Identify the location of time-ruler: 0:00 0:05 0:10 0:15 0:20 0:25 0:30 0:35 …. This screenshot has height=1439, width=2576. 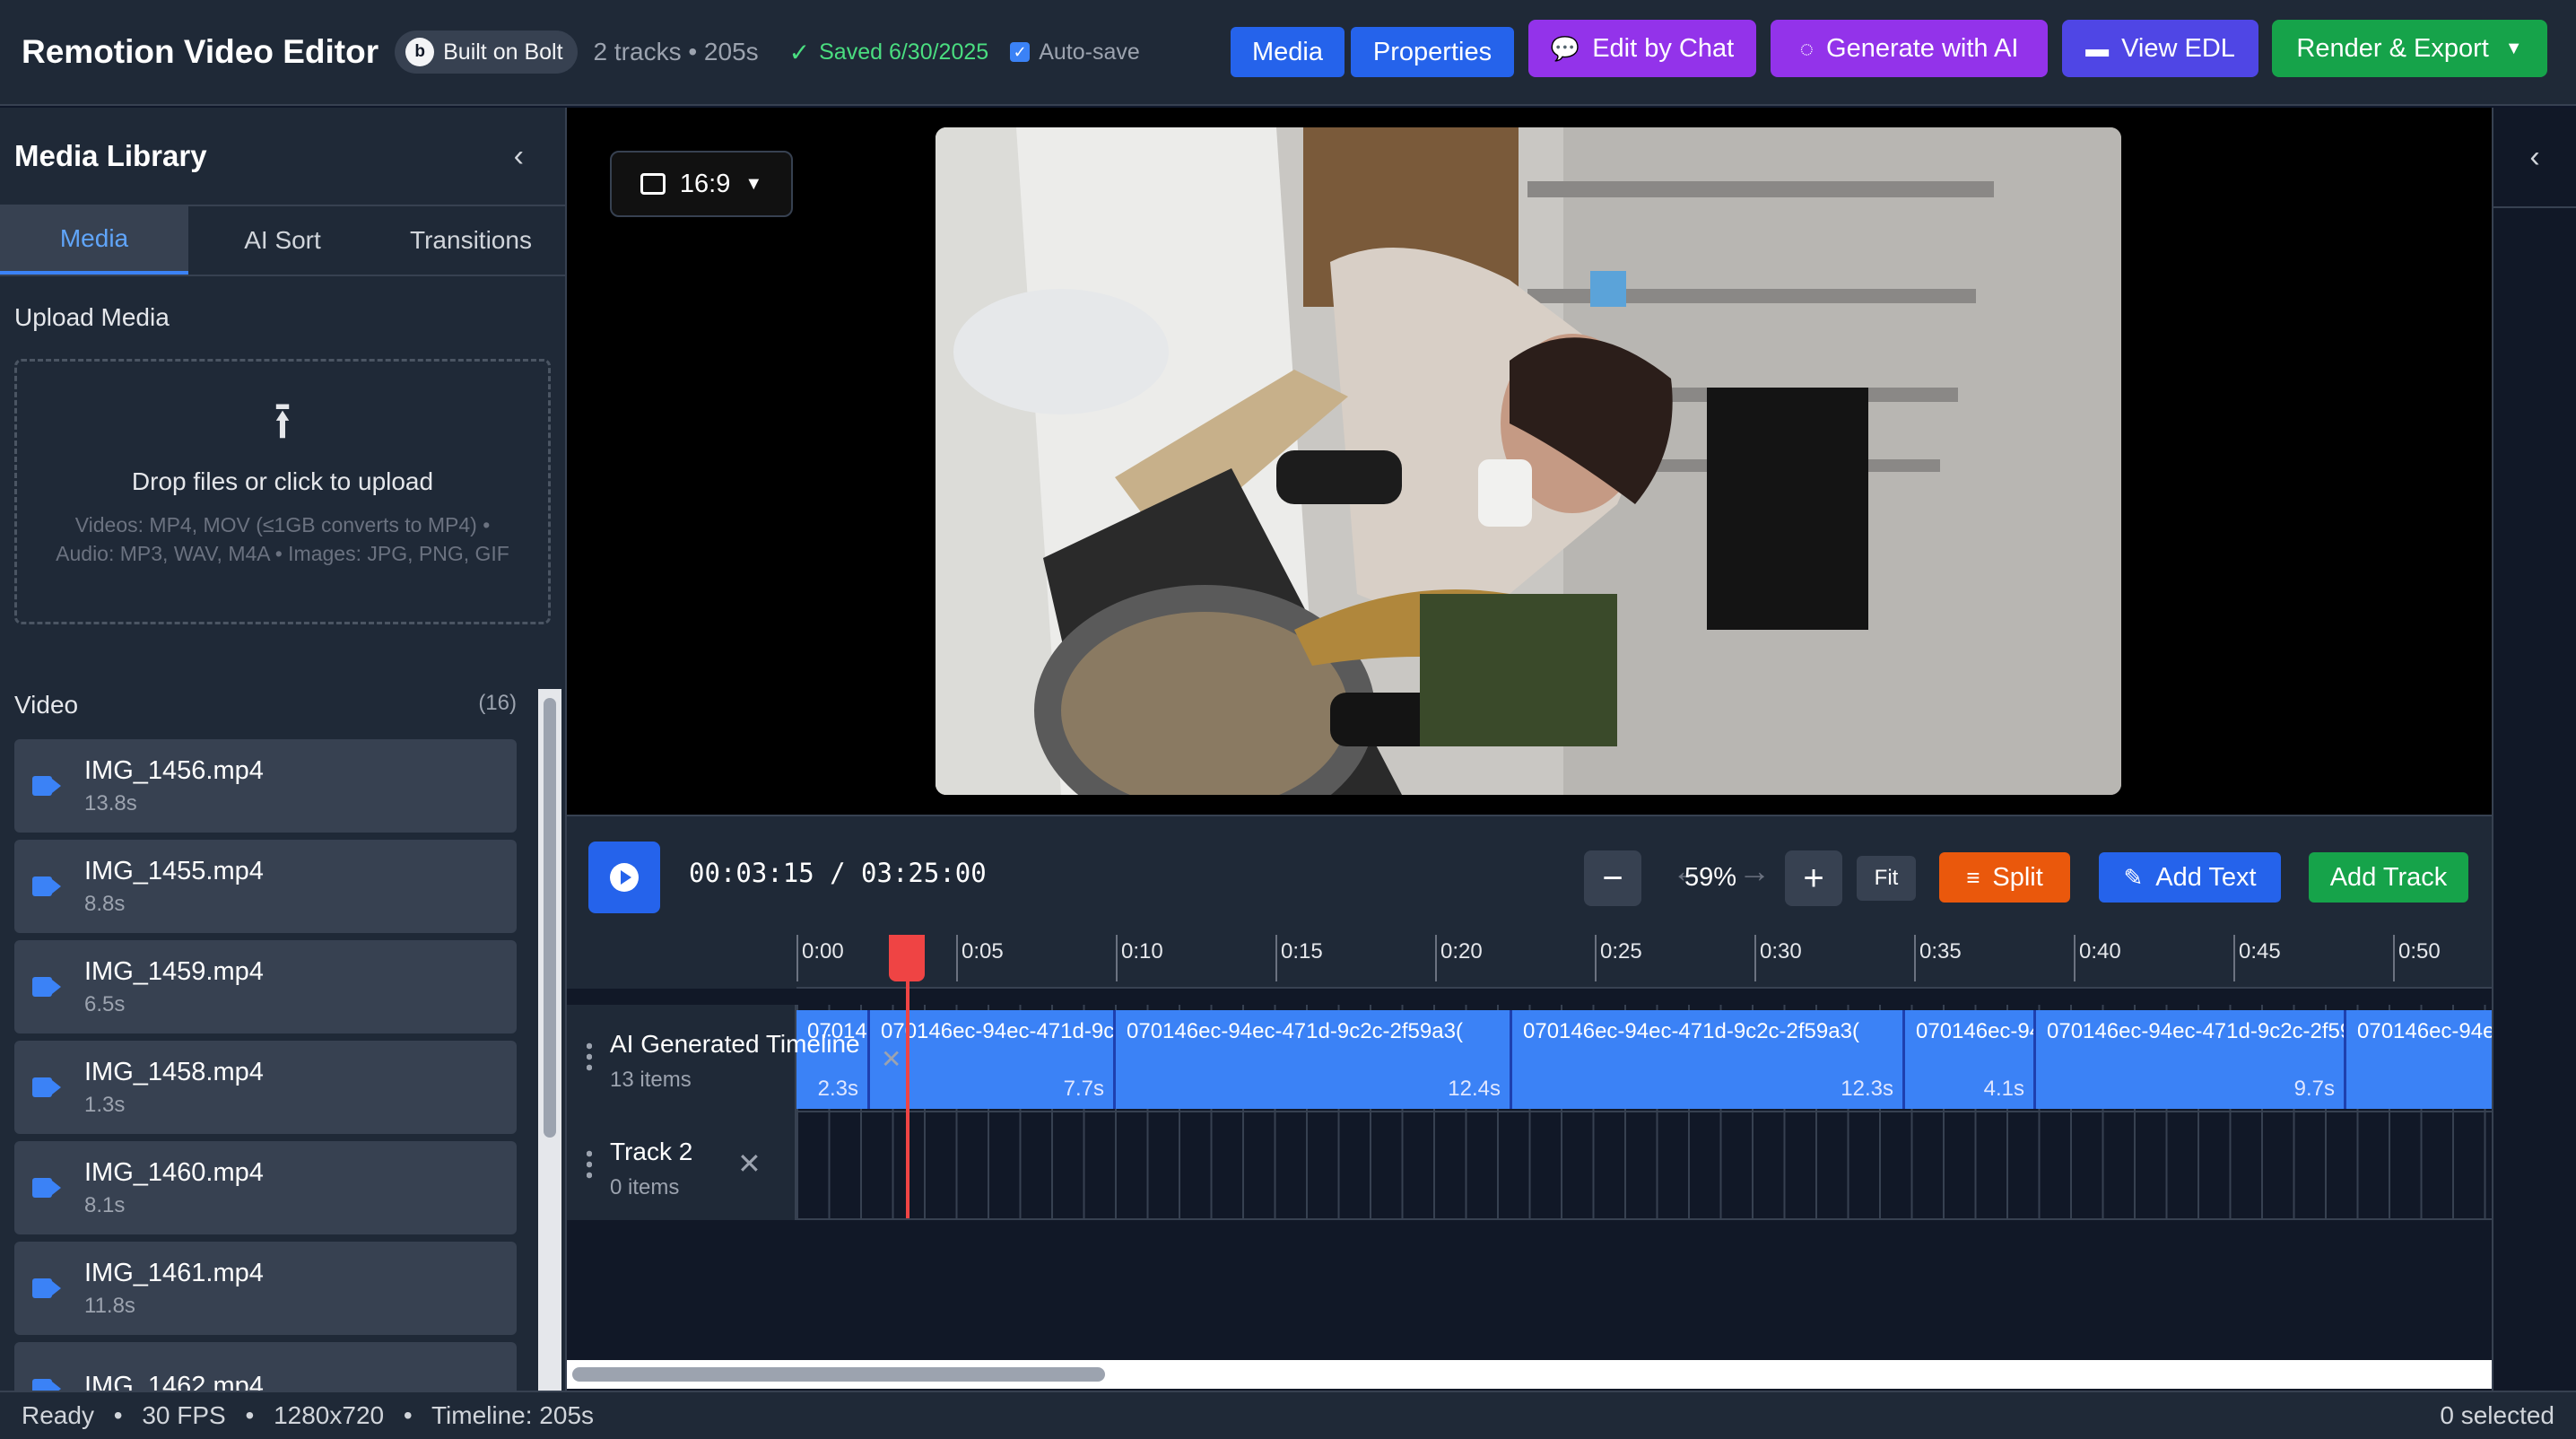
(1529, 962).